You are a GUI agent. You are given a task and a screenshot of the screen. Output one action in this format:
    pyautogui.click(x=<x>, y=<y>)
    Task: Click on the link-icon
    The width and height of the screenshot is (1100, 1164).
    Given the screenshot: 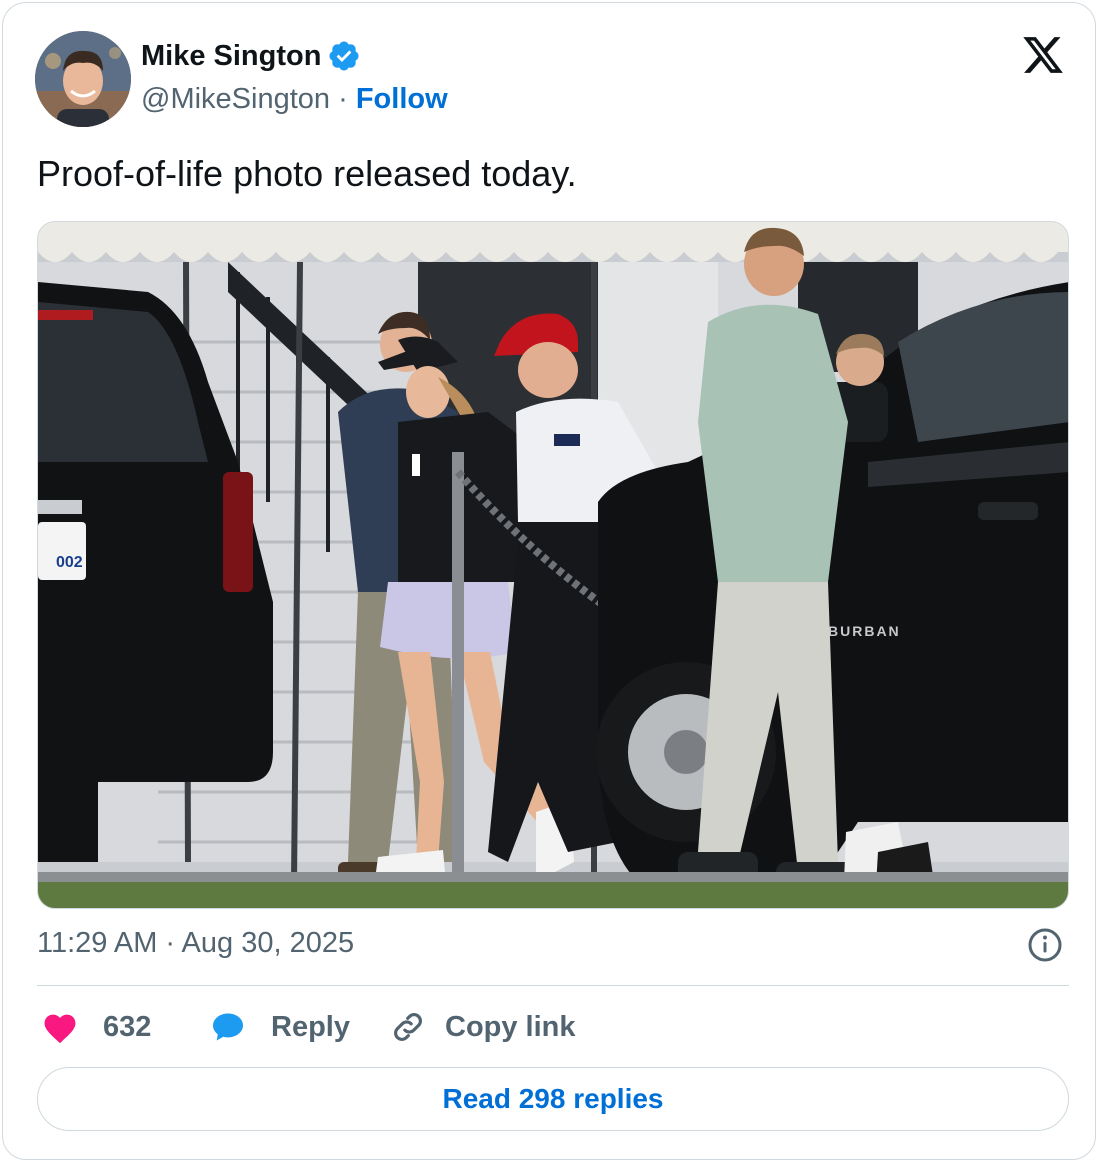 What is the action you would take?
    pyautogui.click(x=408, y=1027)
    